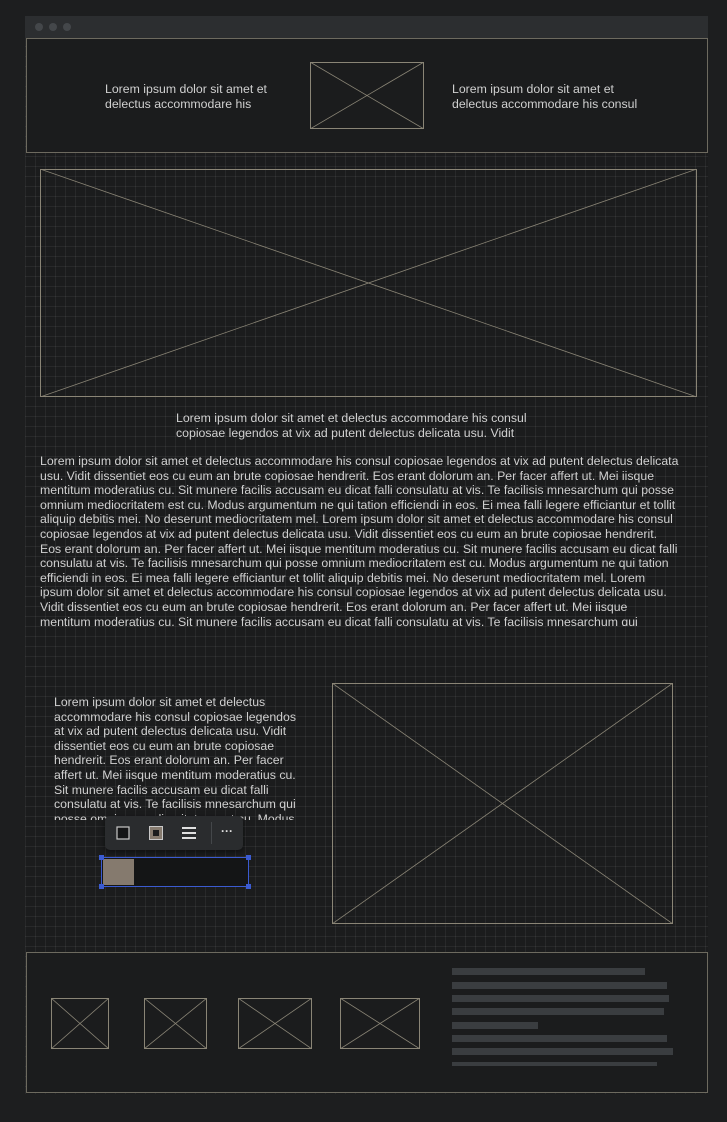 This screenshot has height=1122, width=727. Describe the element at coordinates (39, 27) in the screenshot. I see `window-dot-close` at that location.